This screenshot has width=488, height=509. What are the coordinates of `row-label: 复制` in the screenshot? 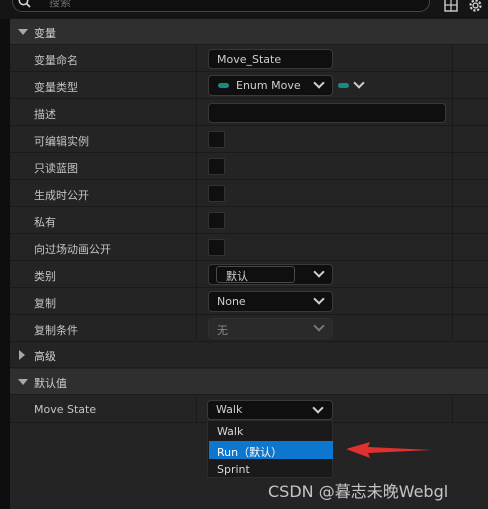 It's located at (45, 303).